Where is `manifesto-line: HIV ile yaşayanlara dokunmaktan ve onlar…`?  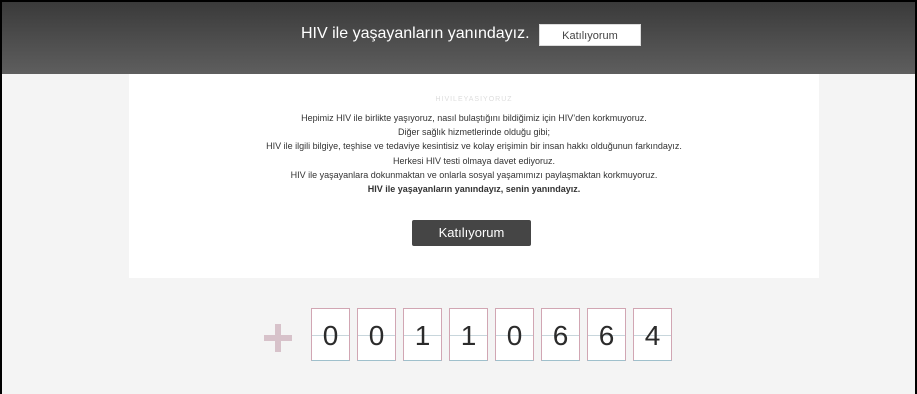 manifesto-line: HIV ile yaşayanlara dokunmaktan ve onlar… is located at coordinates (474, 174).